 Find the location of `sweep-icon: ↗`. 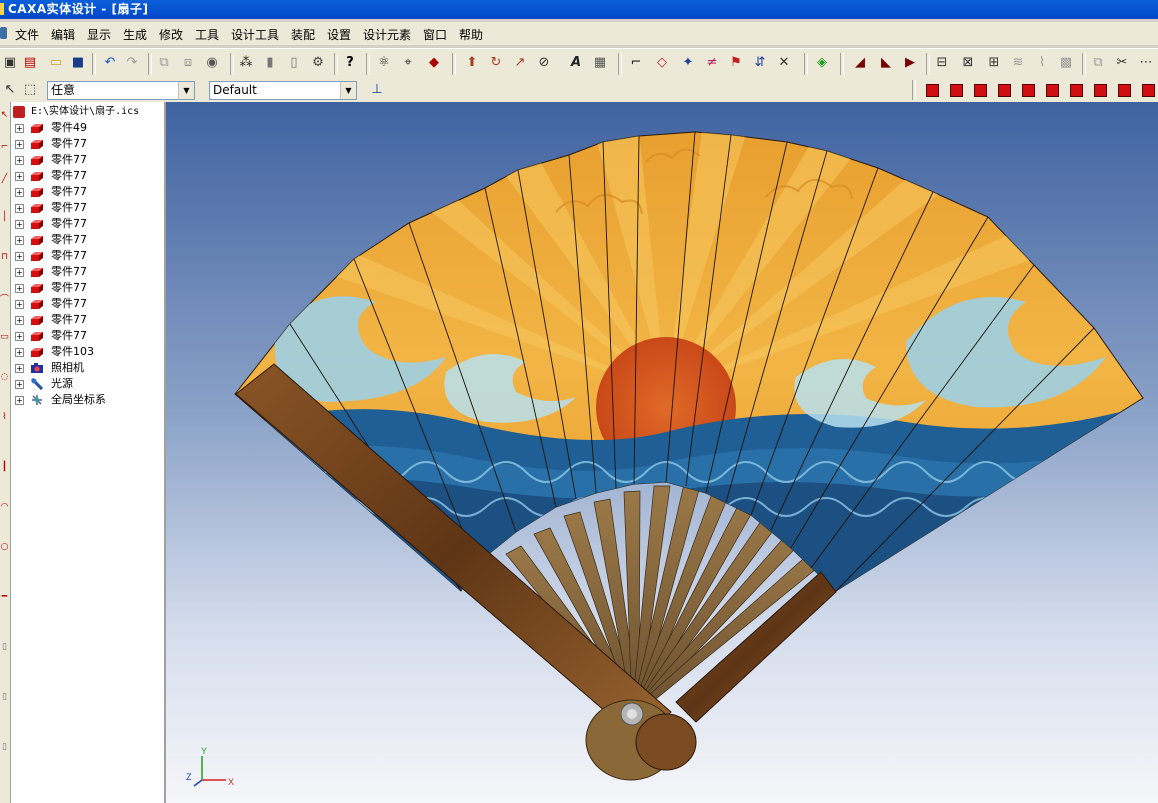

sweep-icon: ↗ is located at coordinates (520, 63).